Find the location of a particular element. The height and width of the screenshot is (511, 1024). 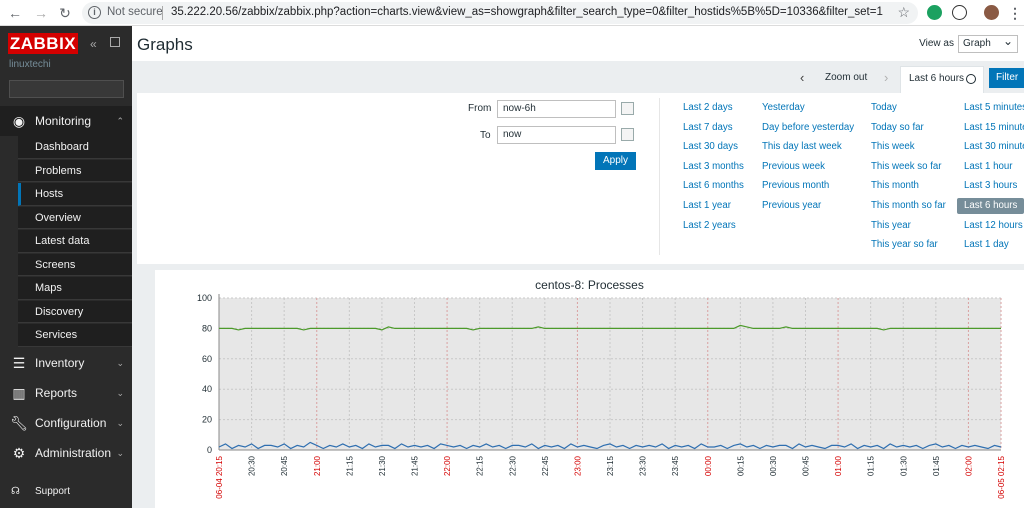

profile-avatar is located at coordinates (991, 12).